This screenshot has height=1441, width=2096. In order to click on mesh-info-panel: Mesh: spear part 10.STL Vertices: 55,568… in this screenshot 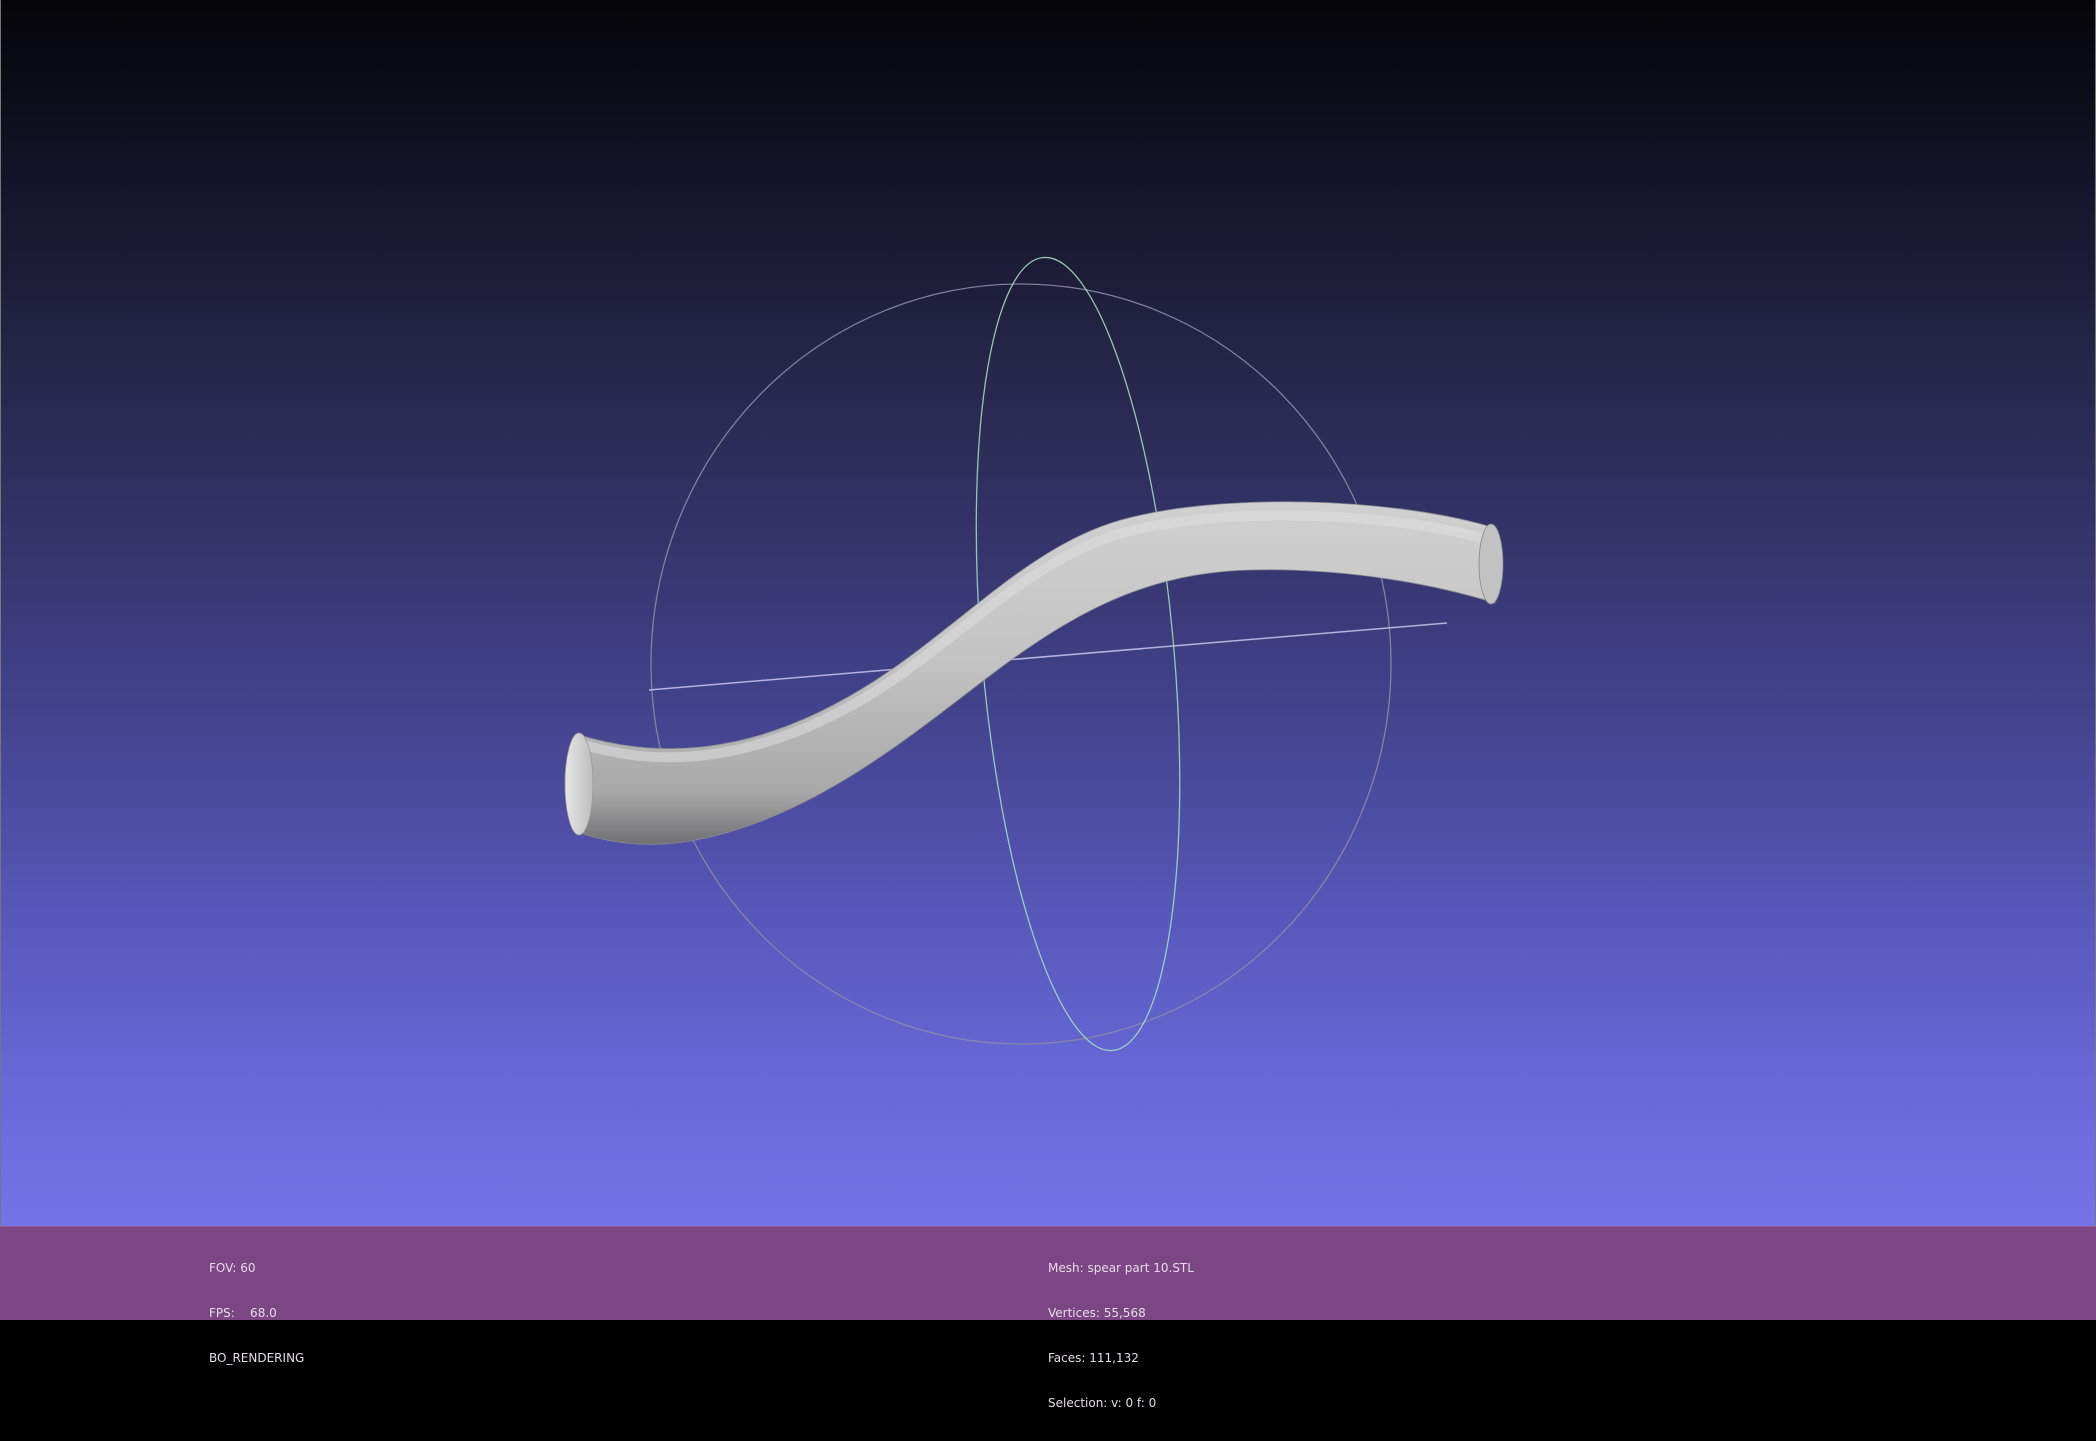, I will do `click(1121, 1336)`.